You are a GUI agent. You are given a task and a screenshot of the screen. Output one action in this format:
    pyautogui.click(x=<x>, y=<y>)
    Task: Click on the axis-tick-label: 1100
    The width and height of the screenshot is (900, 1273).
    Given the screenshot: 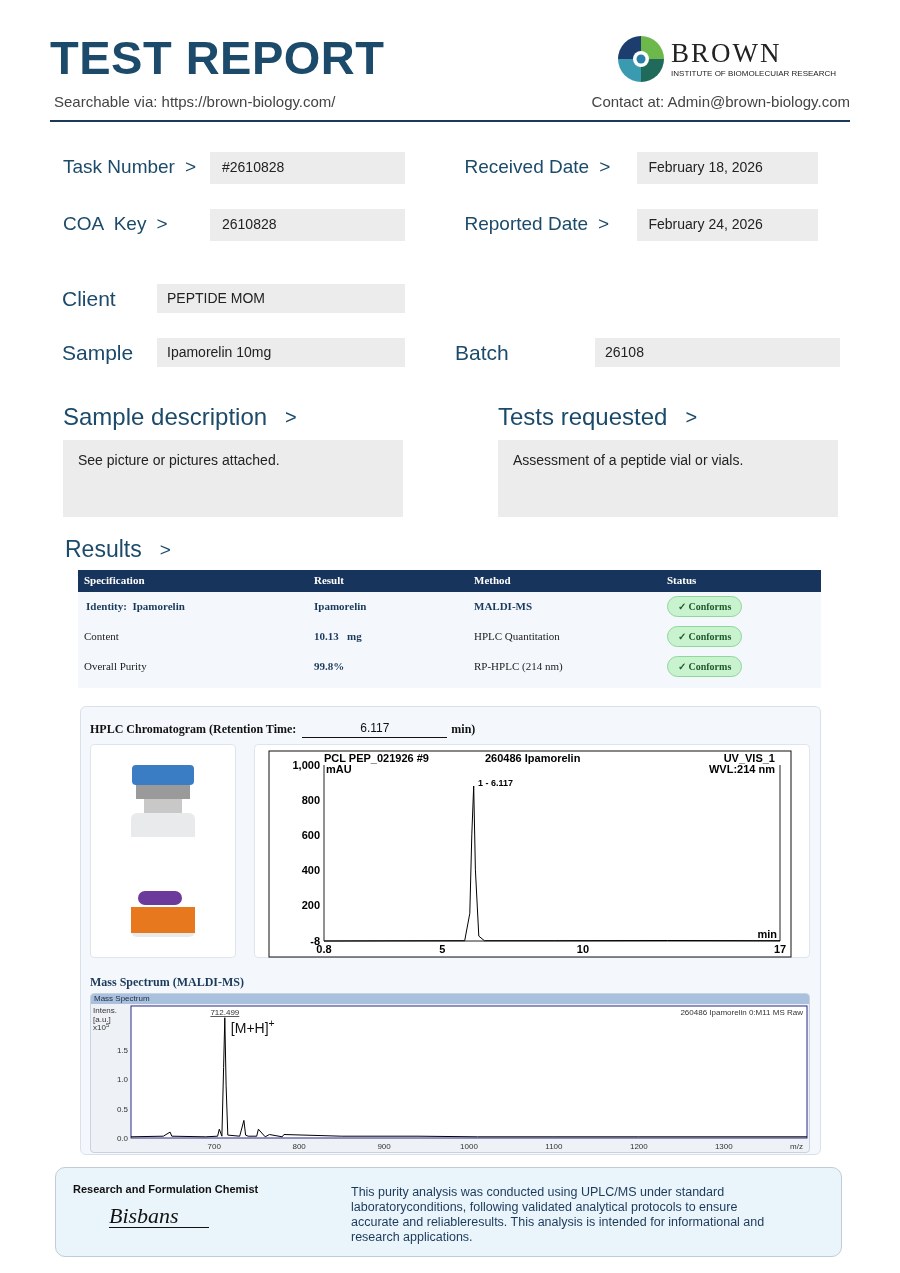 What is the action you would take?
    pyautogui.click(x=554, y=1146)
    